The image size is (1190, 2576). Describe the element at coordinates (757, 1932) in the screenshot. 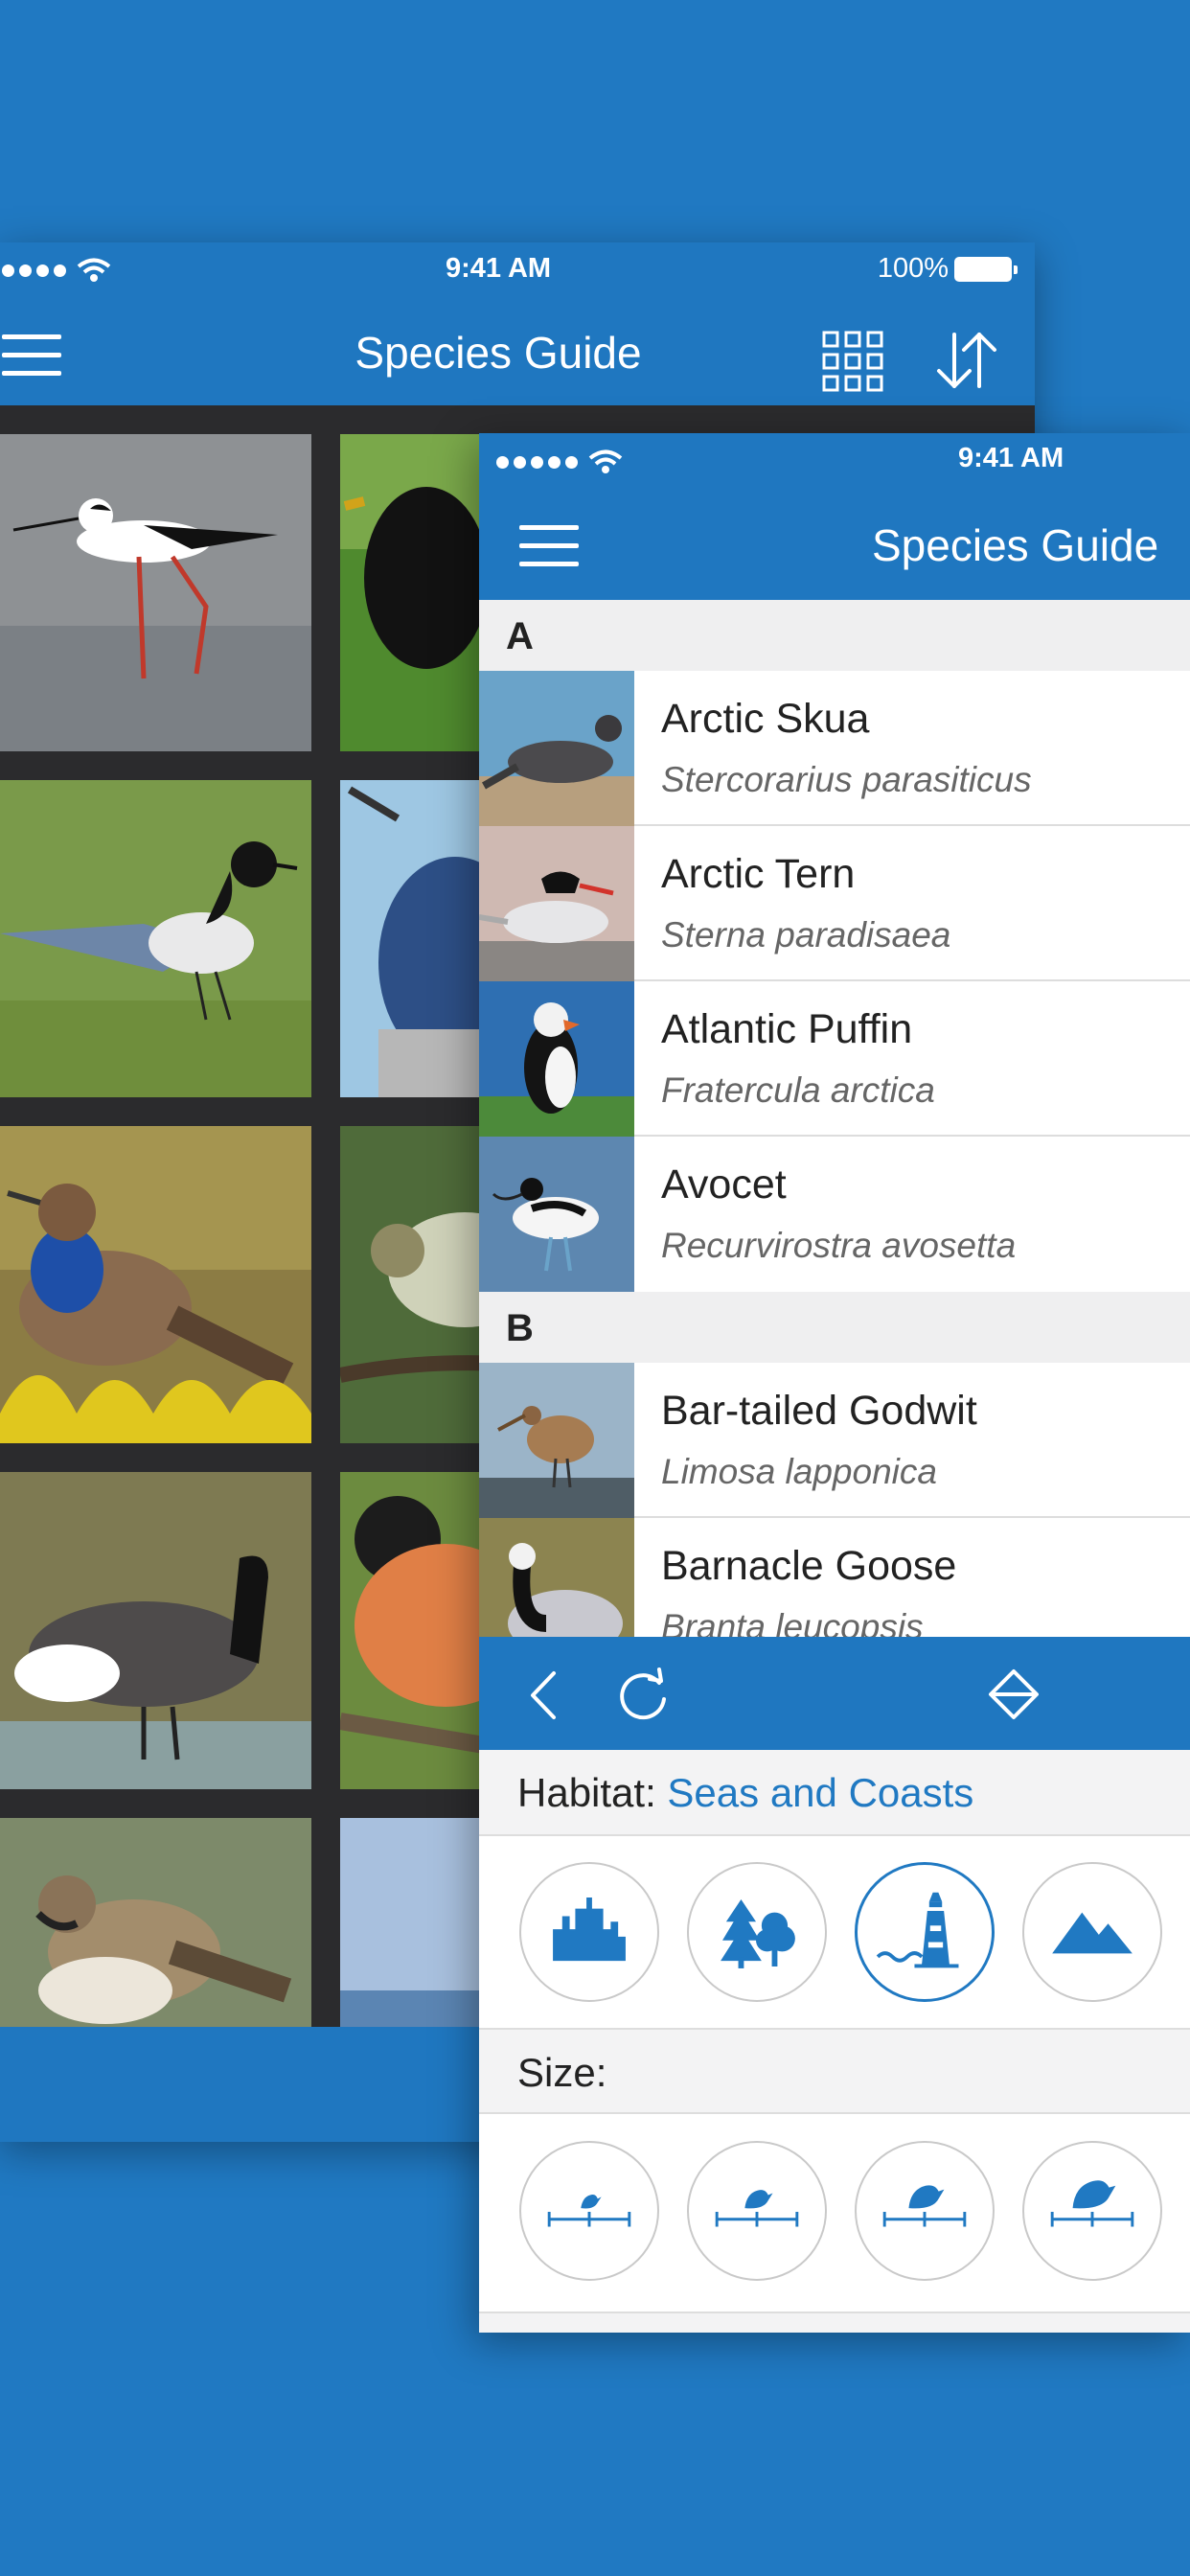

I see `woodland-icon` at that location.